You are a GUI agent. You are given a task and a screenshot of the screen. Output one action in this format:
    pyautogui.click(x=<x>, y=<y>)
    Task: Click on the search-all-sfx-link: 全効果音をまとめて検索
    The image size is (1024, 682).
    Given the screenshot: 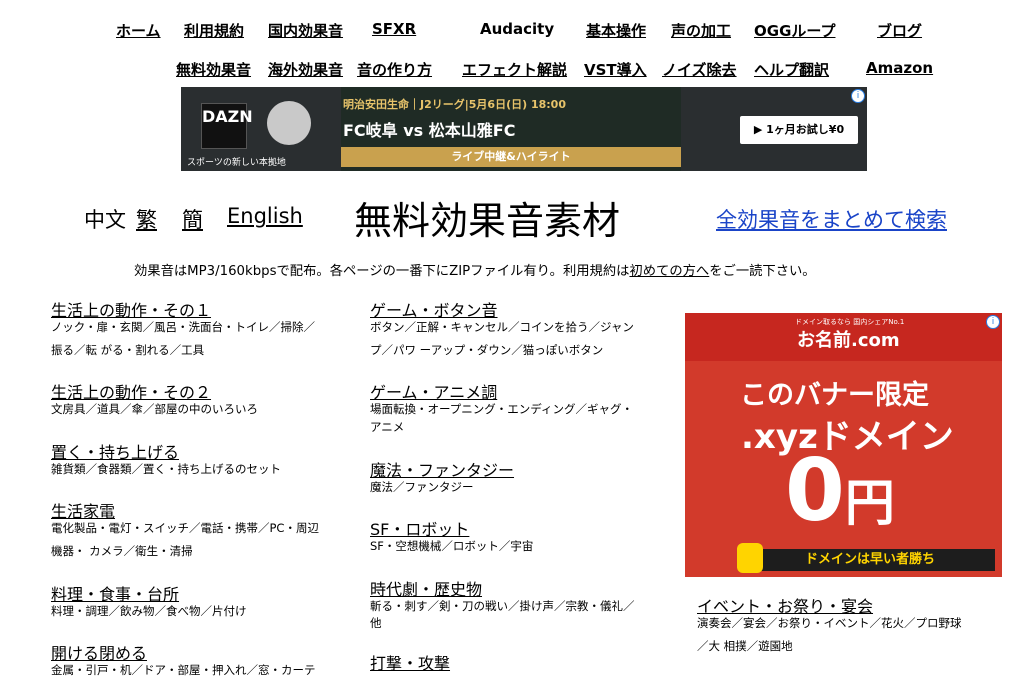 What is the action you would take?
    pyautogui.click(x=831, y=219)
    